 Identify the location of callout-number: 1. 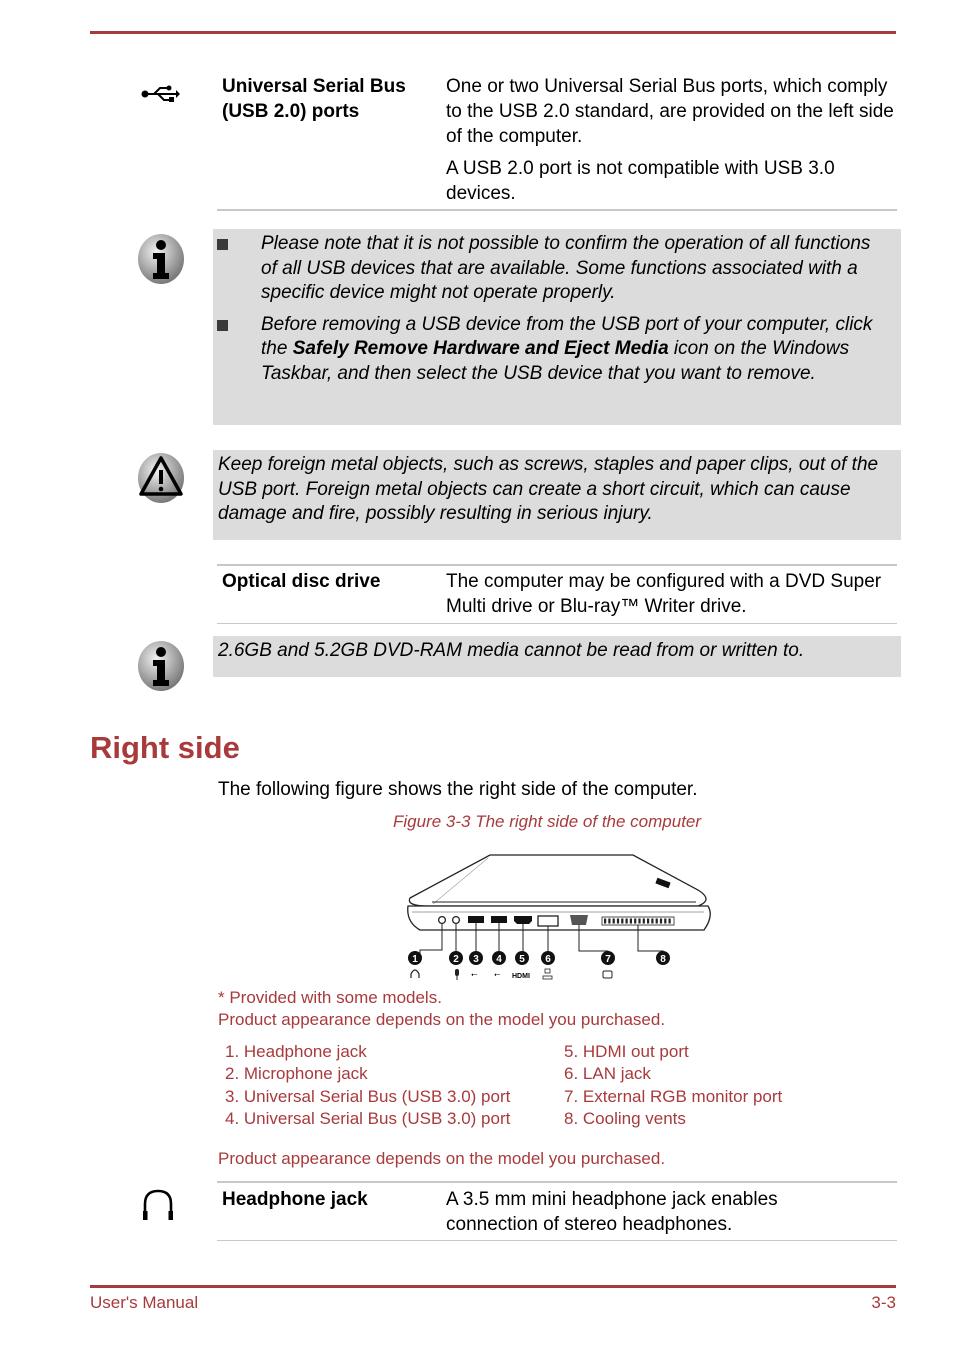
(415, 959).